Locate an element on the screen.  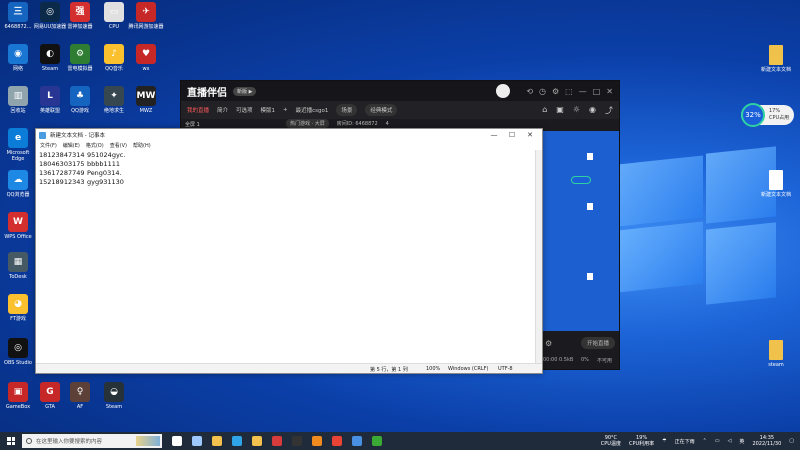
desktop-icon-label: 绝地求生 is located at coordinates (113, 111).